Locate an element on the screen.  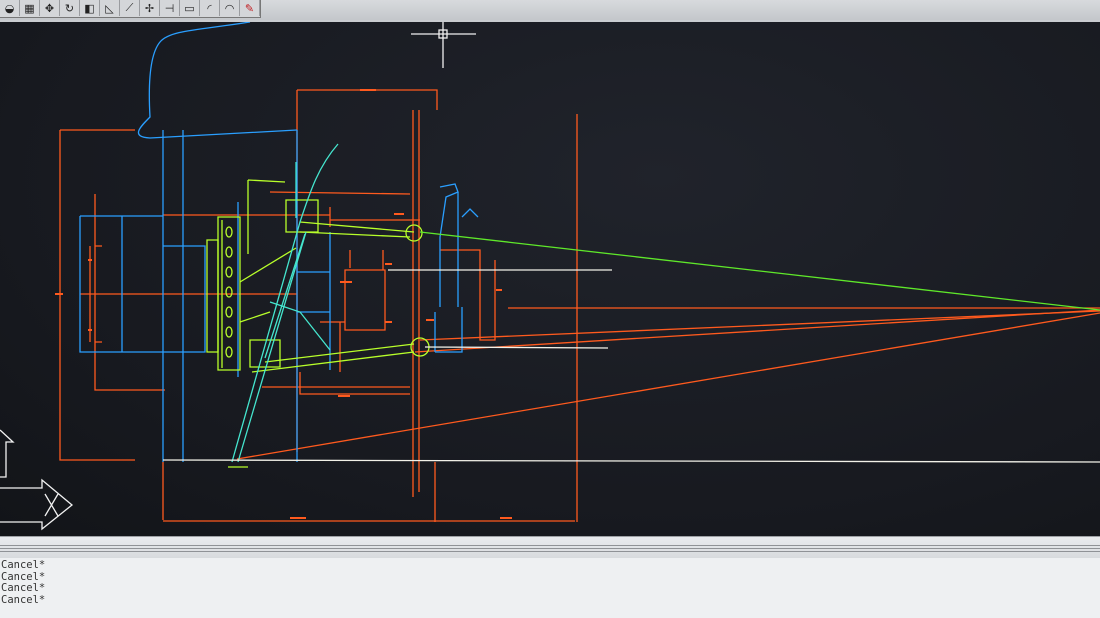
dimension-icon: ⊣ is located at coordinates (170, 8).